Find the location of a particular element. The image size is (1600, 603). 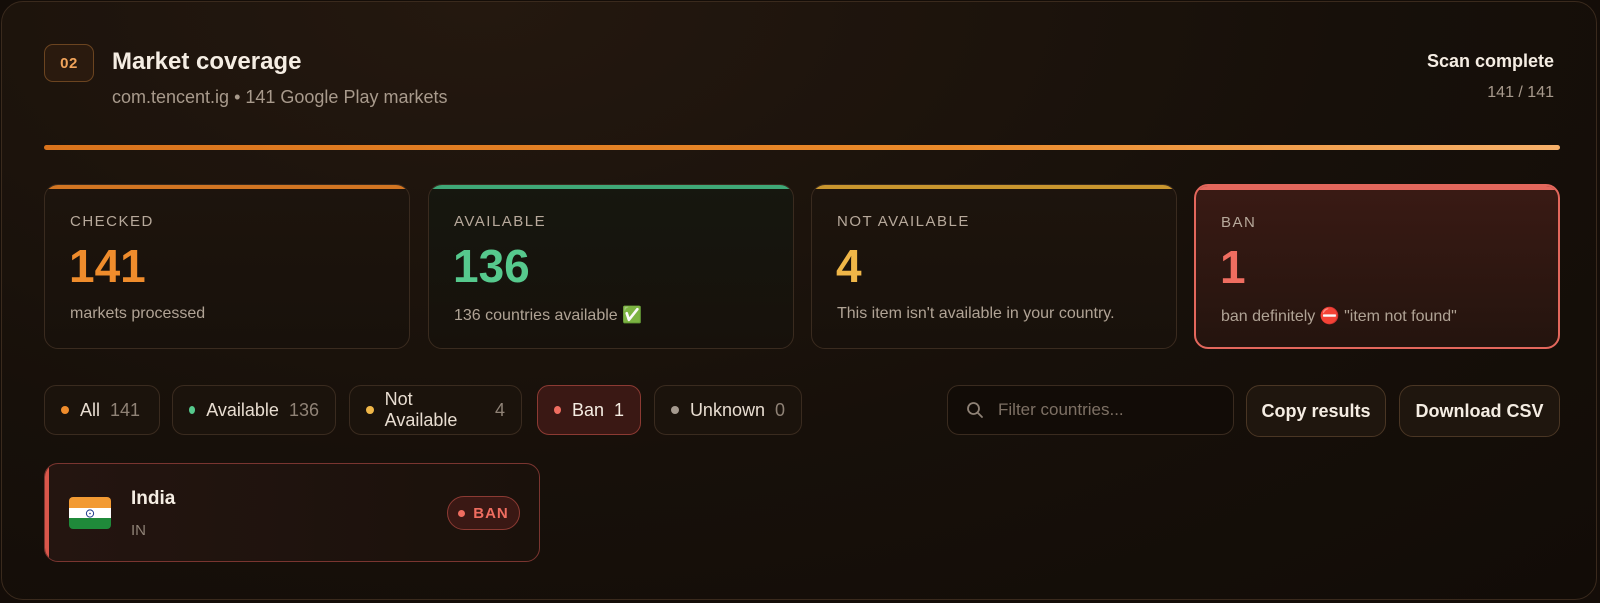

filter-label: Unknown is located at coordinates (727, 409).